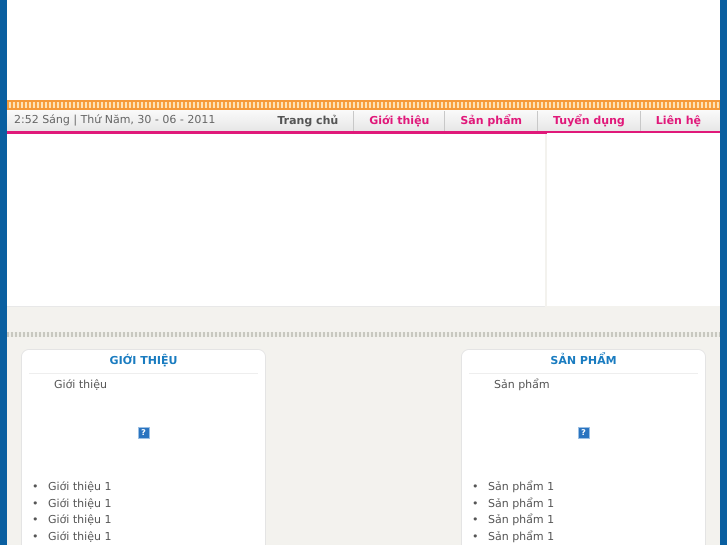 This screenshot has height=545, width=727. What do you see at coordinates (398, 120) in the screenshot?
I see `nav-link: Giới thiệu` at bounding box center [398, 120].